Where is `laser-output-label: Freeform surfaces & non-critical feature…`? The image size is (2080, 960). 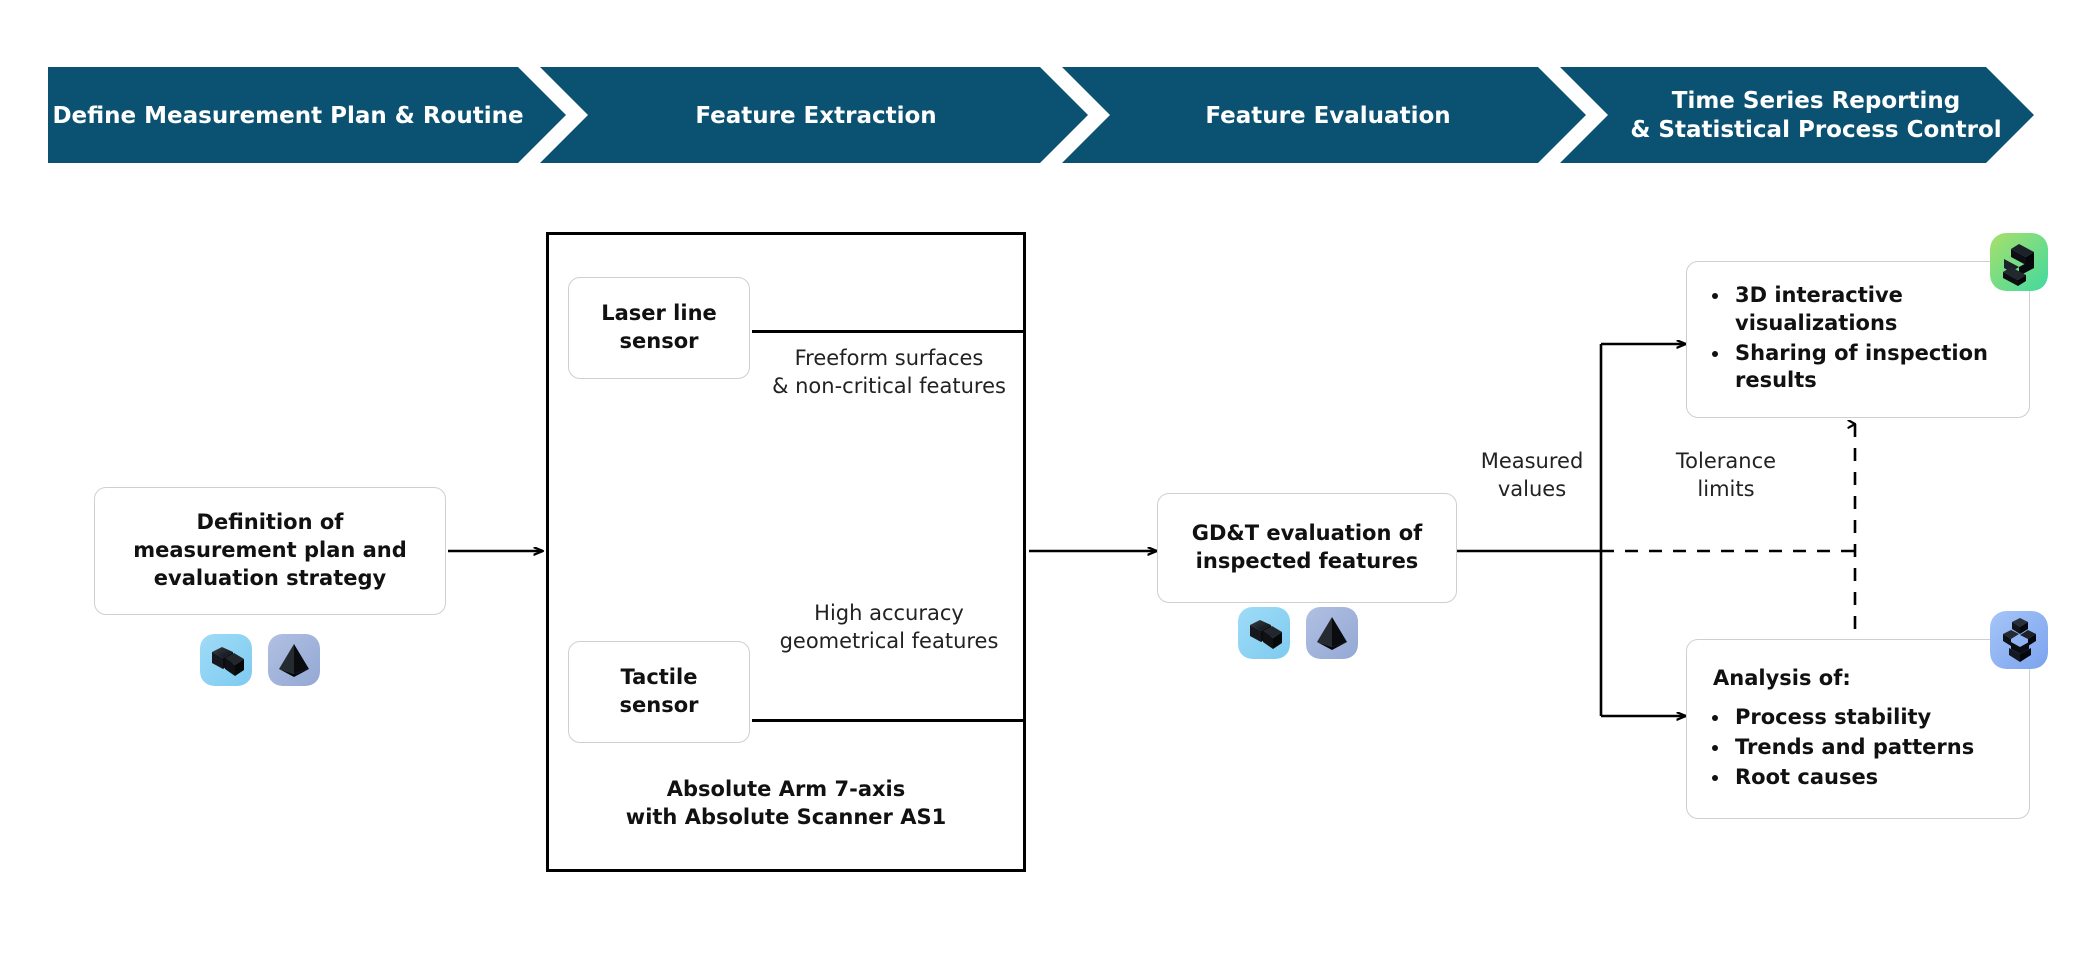
laser-output-label: Freeform surfaces & non-critical feature… is located at coordinates (889, 372).